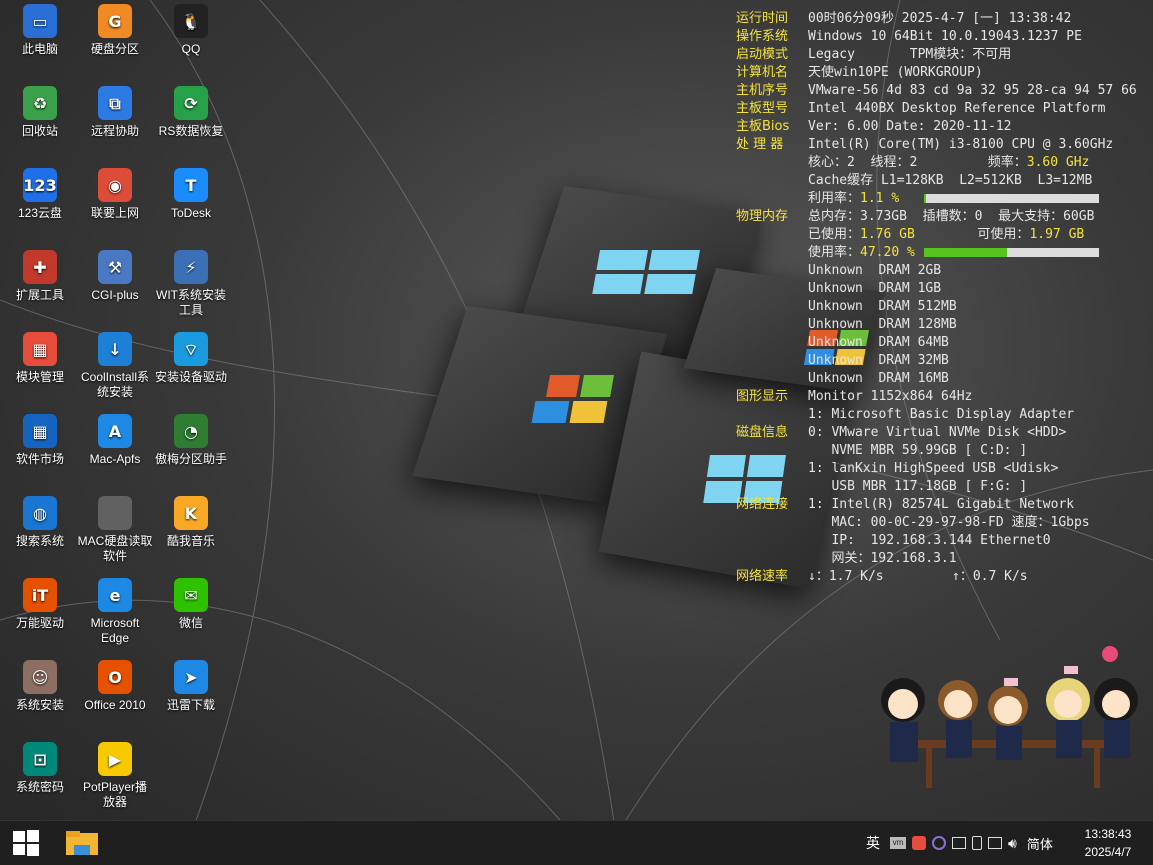 This screenshot has height=865, width=1153. What do you see at coordinates (762, 432) in the screenshot?
I see `disk-label: 磁盘信息` at bounding box center [762, 432].